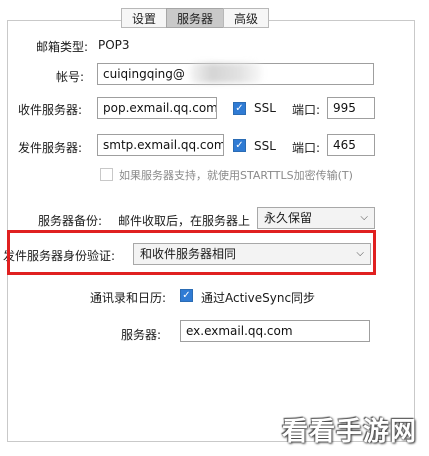 This screenshot has width=429, height=456. I want to click on starttls-label: 如果服务器支持，就使用STARTTLS加密传输(T), so click(236, 175).